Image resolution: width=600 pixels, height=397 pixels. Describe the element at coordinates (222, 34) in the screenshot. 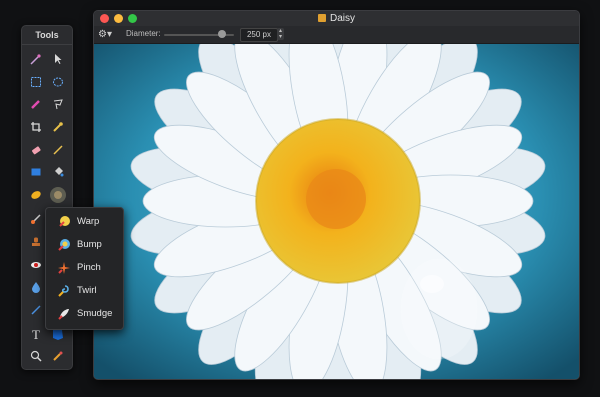

I see `diameter-slider-knob` at that location.